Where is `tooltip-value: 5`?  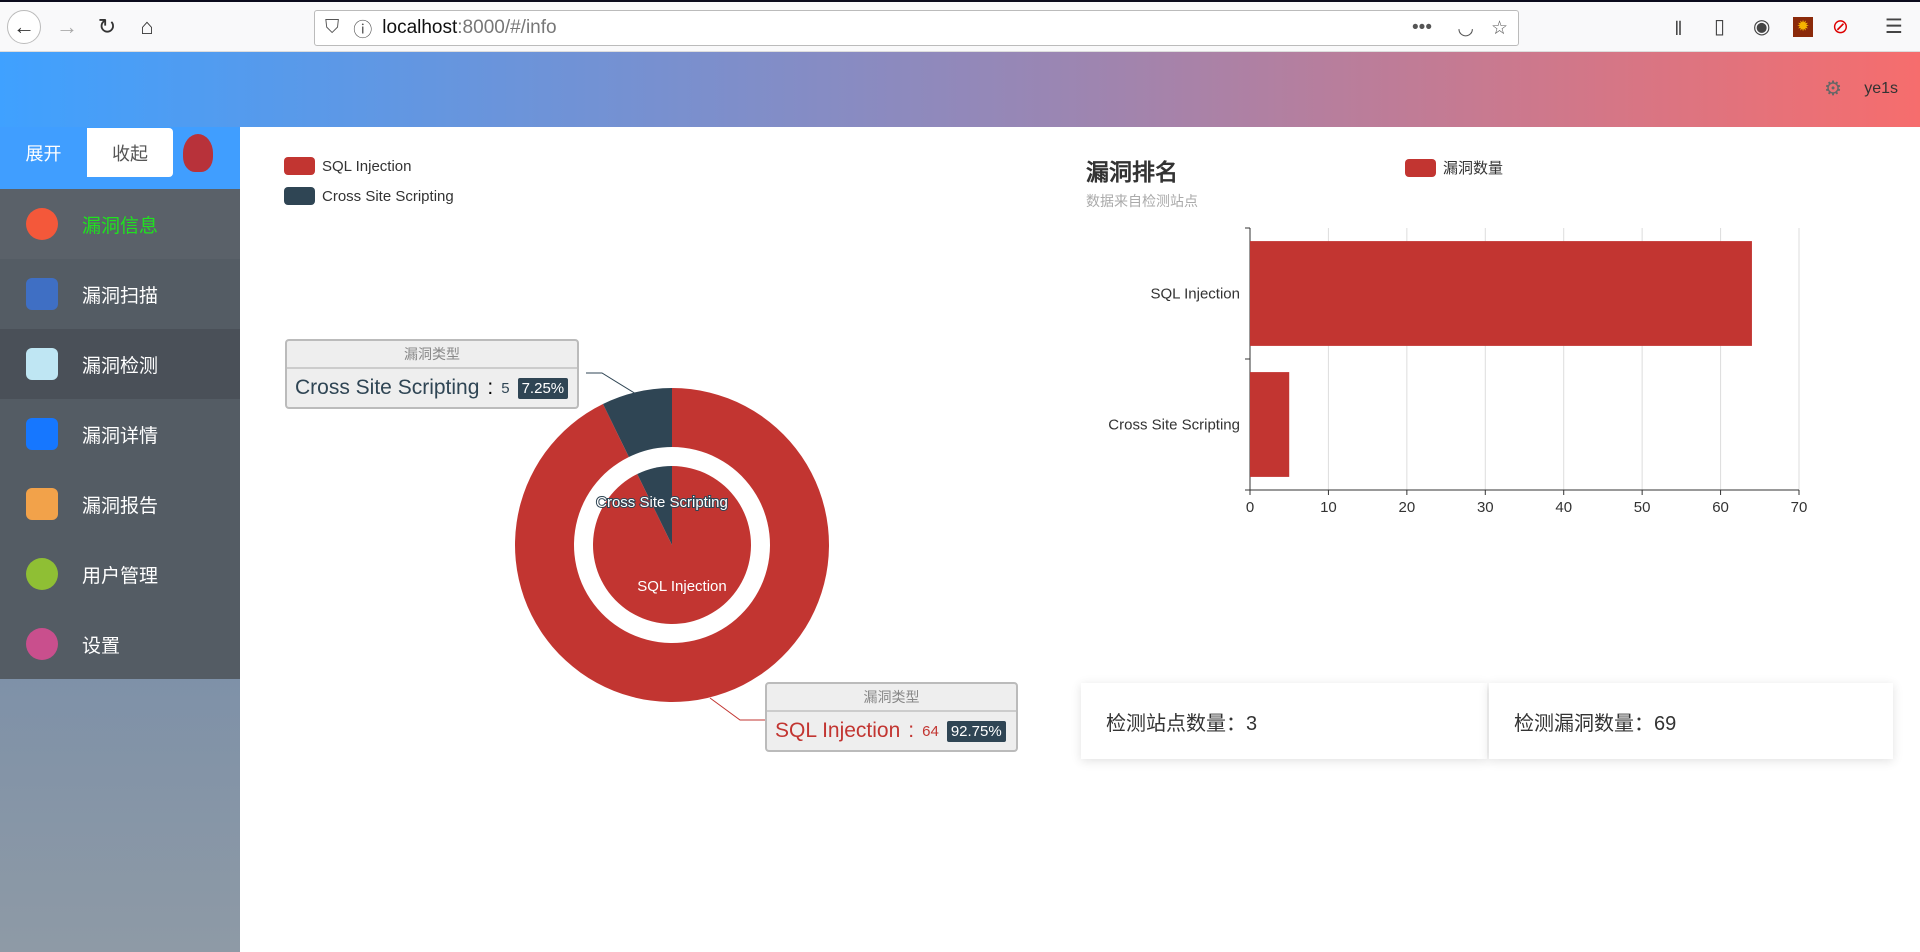 tooltip-value: 5 is located at coordinates (505, 388).